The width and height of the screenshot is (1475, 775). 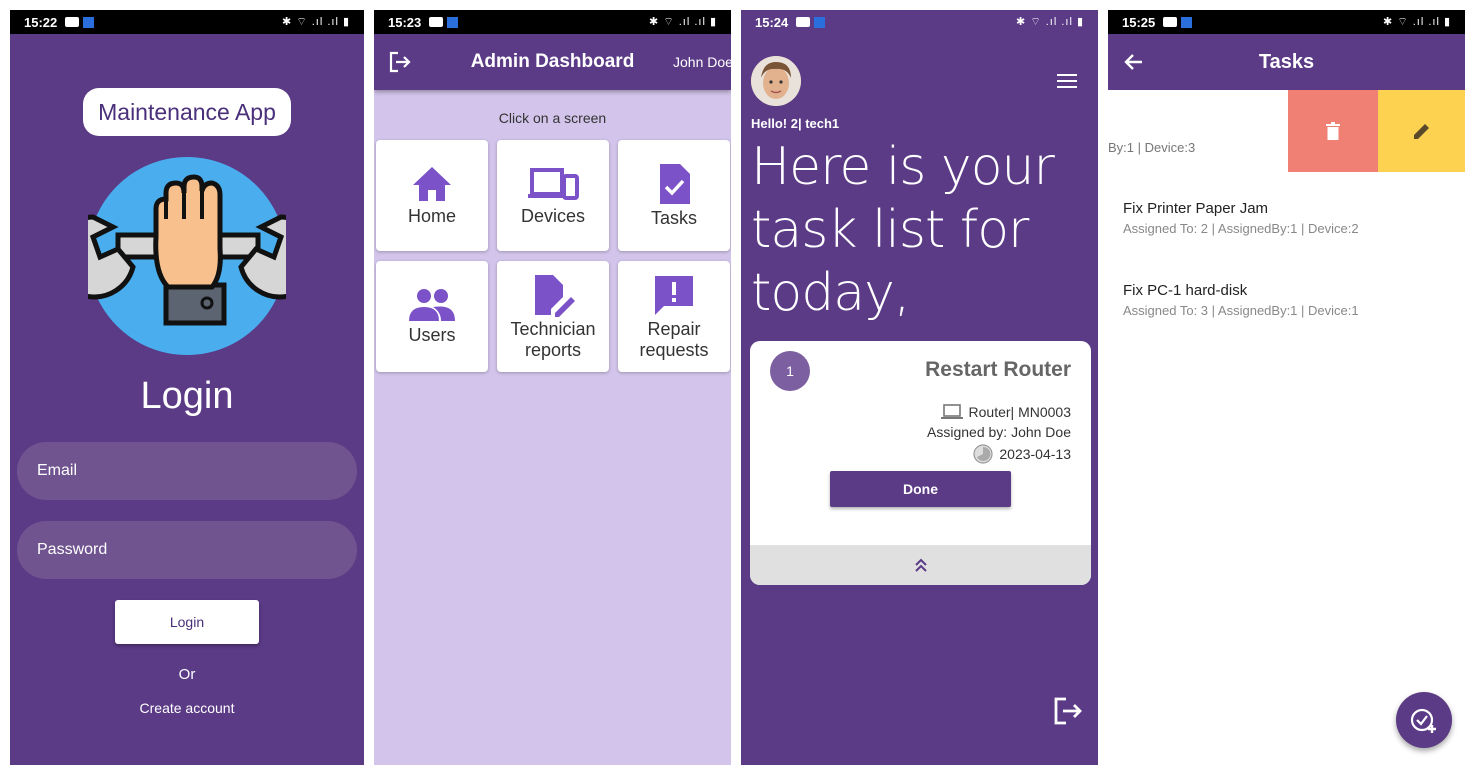 What do you see at coordinates (1035, 454) in the screenshot?
I see `task-date: 2023-04-13` at bounding box center [1035, 454].